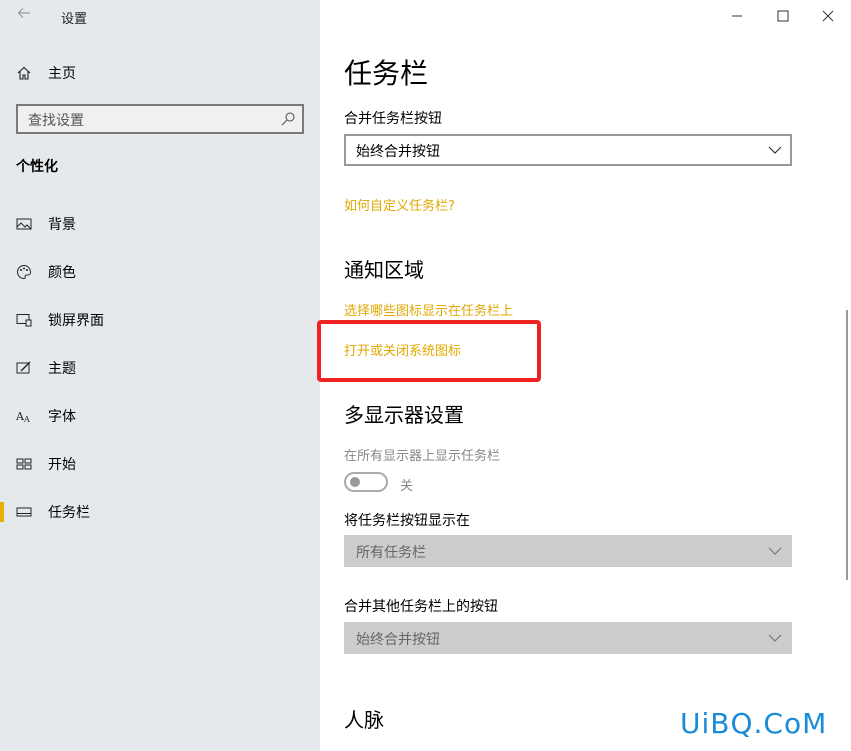  I want to click on sidebar-item-label: 开始, so click(62, 465).